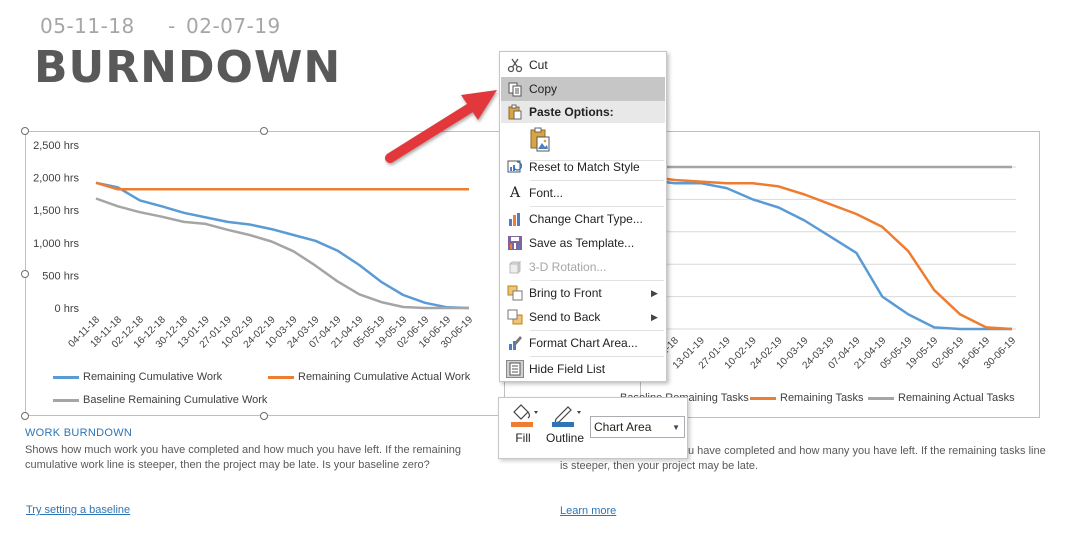 This screenshot has width=1067, height=536. What do you see at coordinates (515, 317) in the screenshot?
I see `send-back-icon` at bounding box center [515, 317].